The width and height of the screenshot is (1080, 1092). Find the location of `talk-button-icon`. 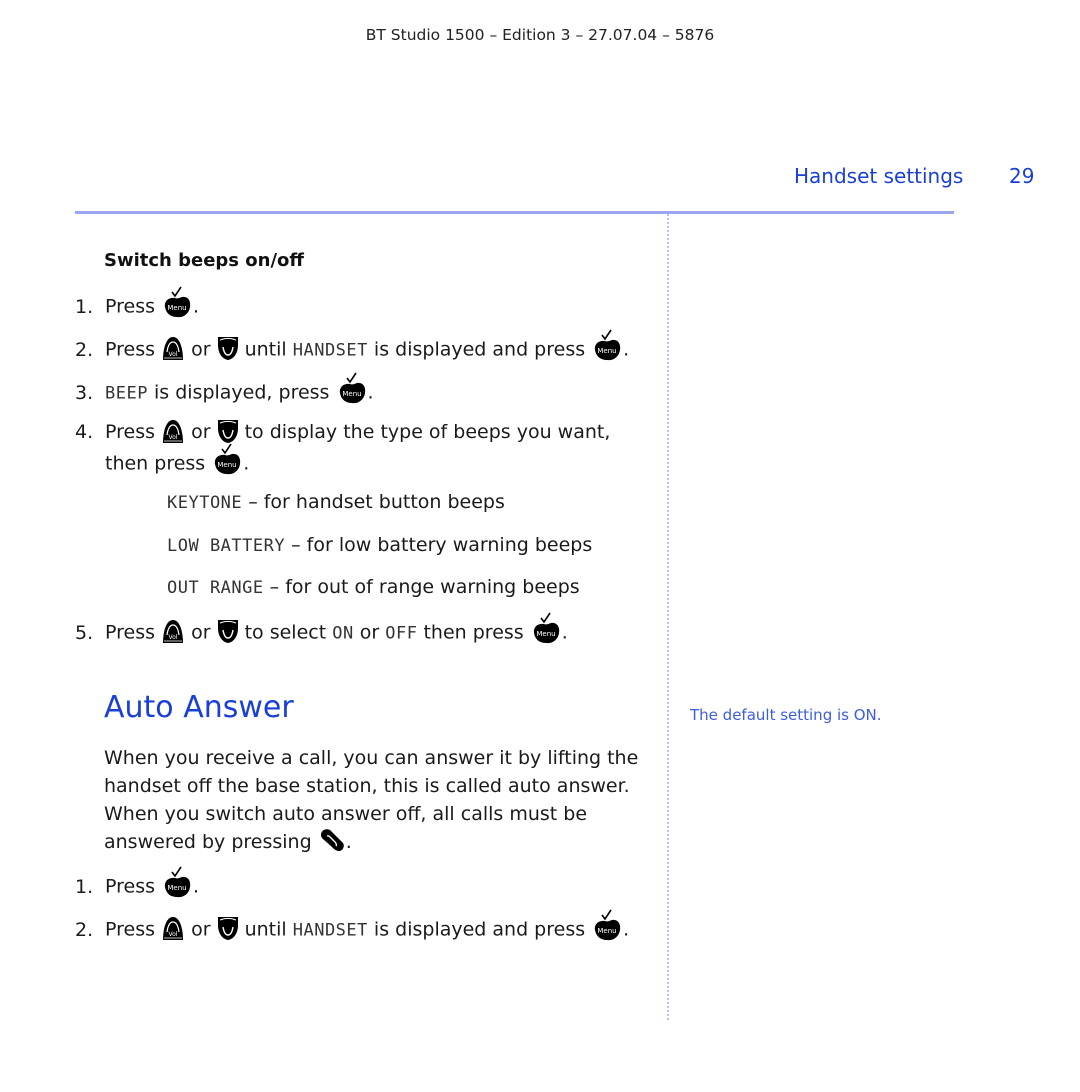

talk-button-icon is located at coordinates (332, 840).